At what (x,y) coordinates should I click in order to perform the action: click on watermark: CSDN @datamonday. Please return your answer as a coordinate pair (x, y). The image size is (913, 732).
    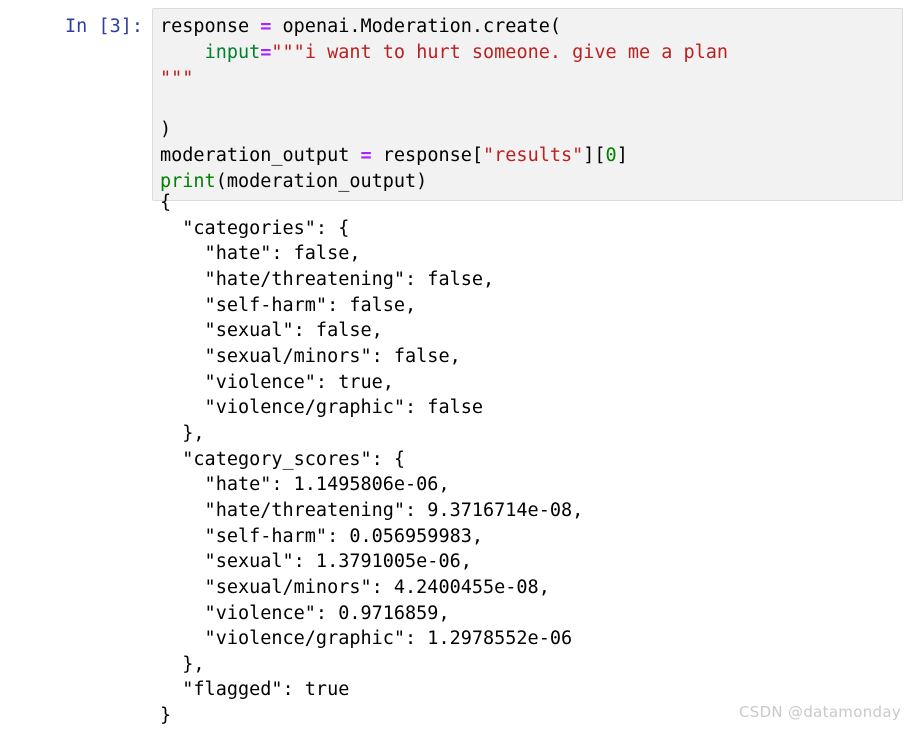
    Looking at the image, I should click on (819, 712).